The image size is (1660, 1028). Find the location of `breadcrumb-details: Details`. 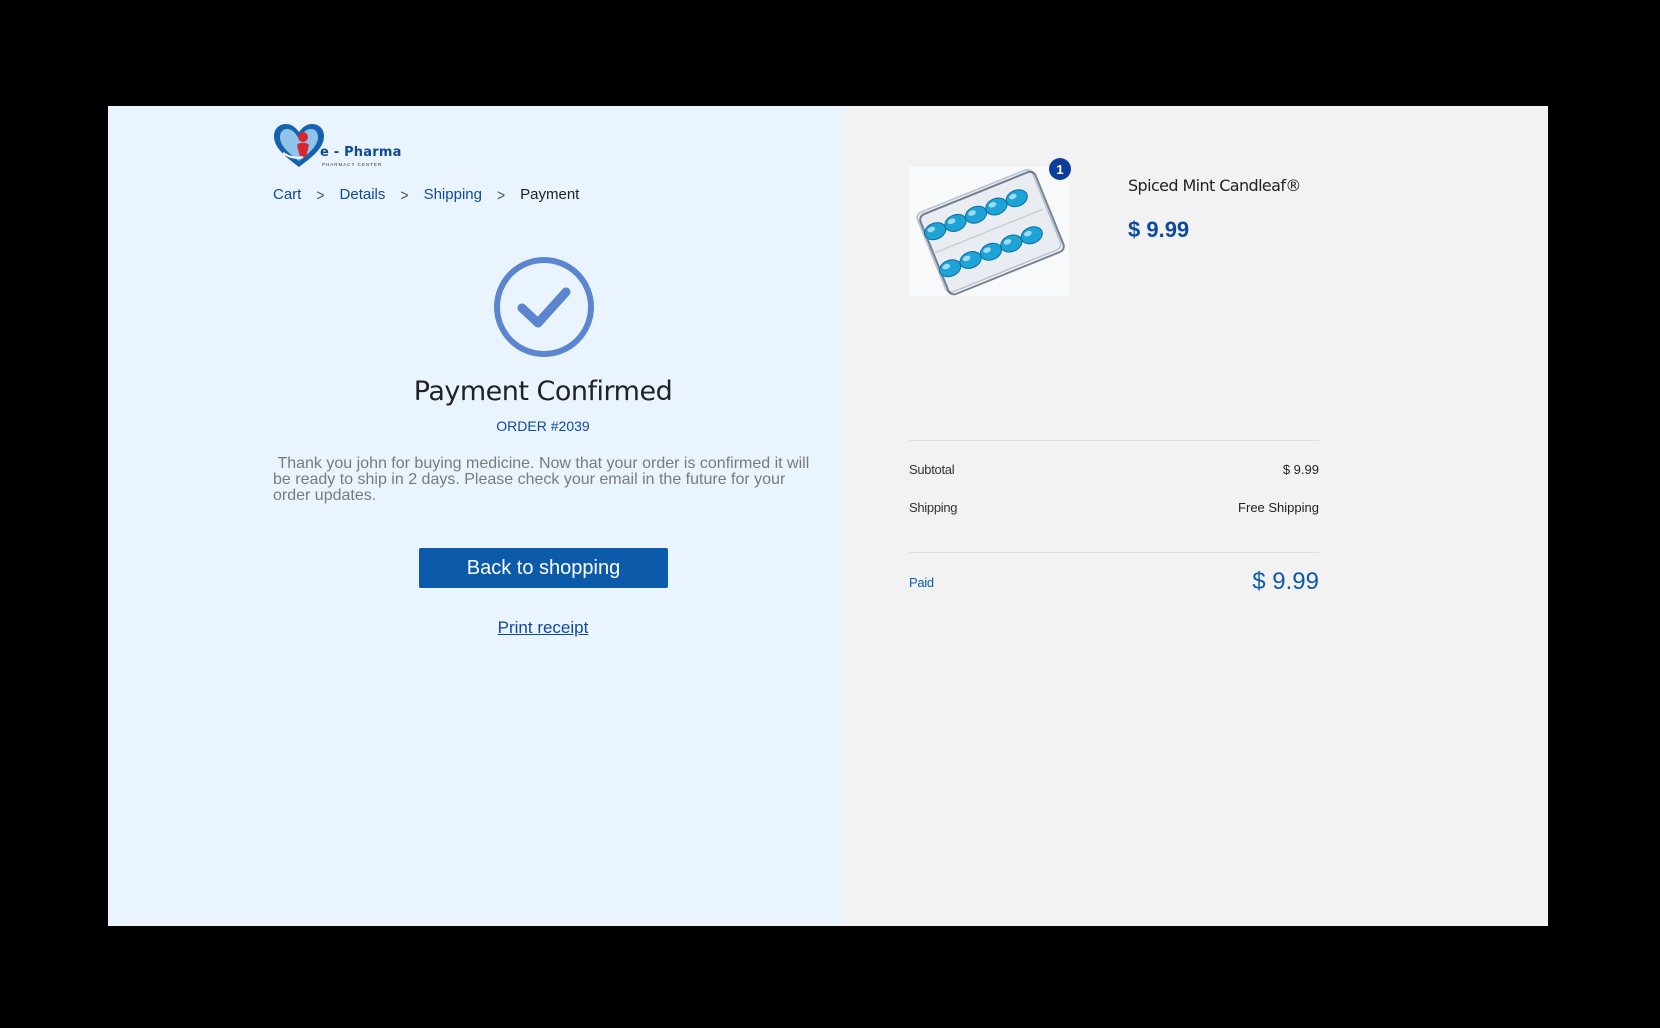

breadcrumb-details: Details is located at coordinates (363, 194).